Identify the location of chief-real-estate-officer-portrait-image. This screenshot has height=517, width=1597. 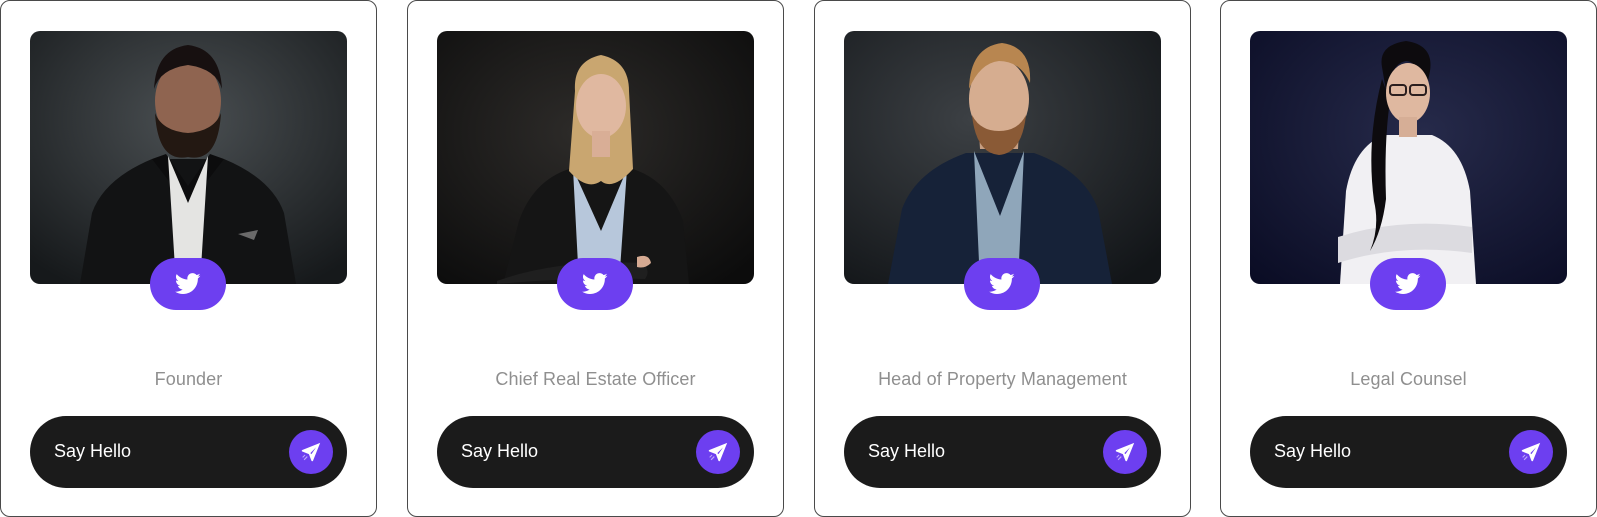
(595, 157).